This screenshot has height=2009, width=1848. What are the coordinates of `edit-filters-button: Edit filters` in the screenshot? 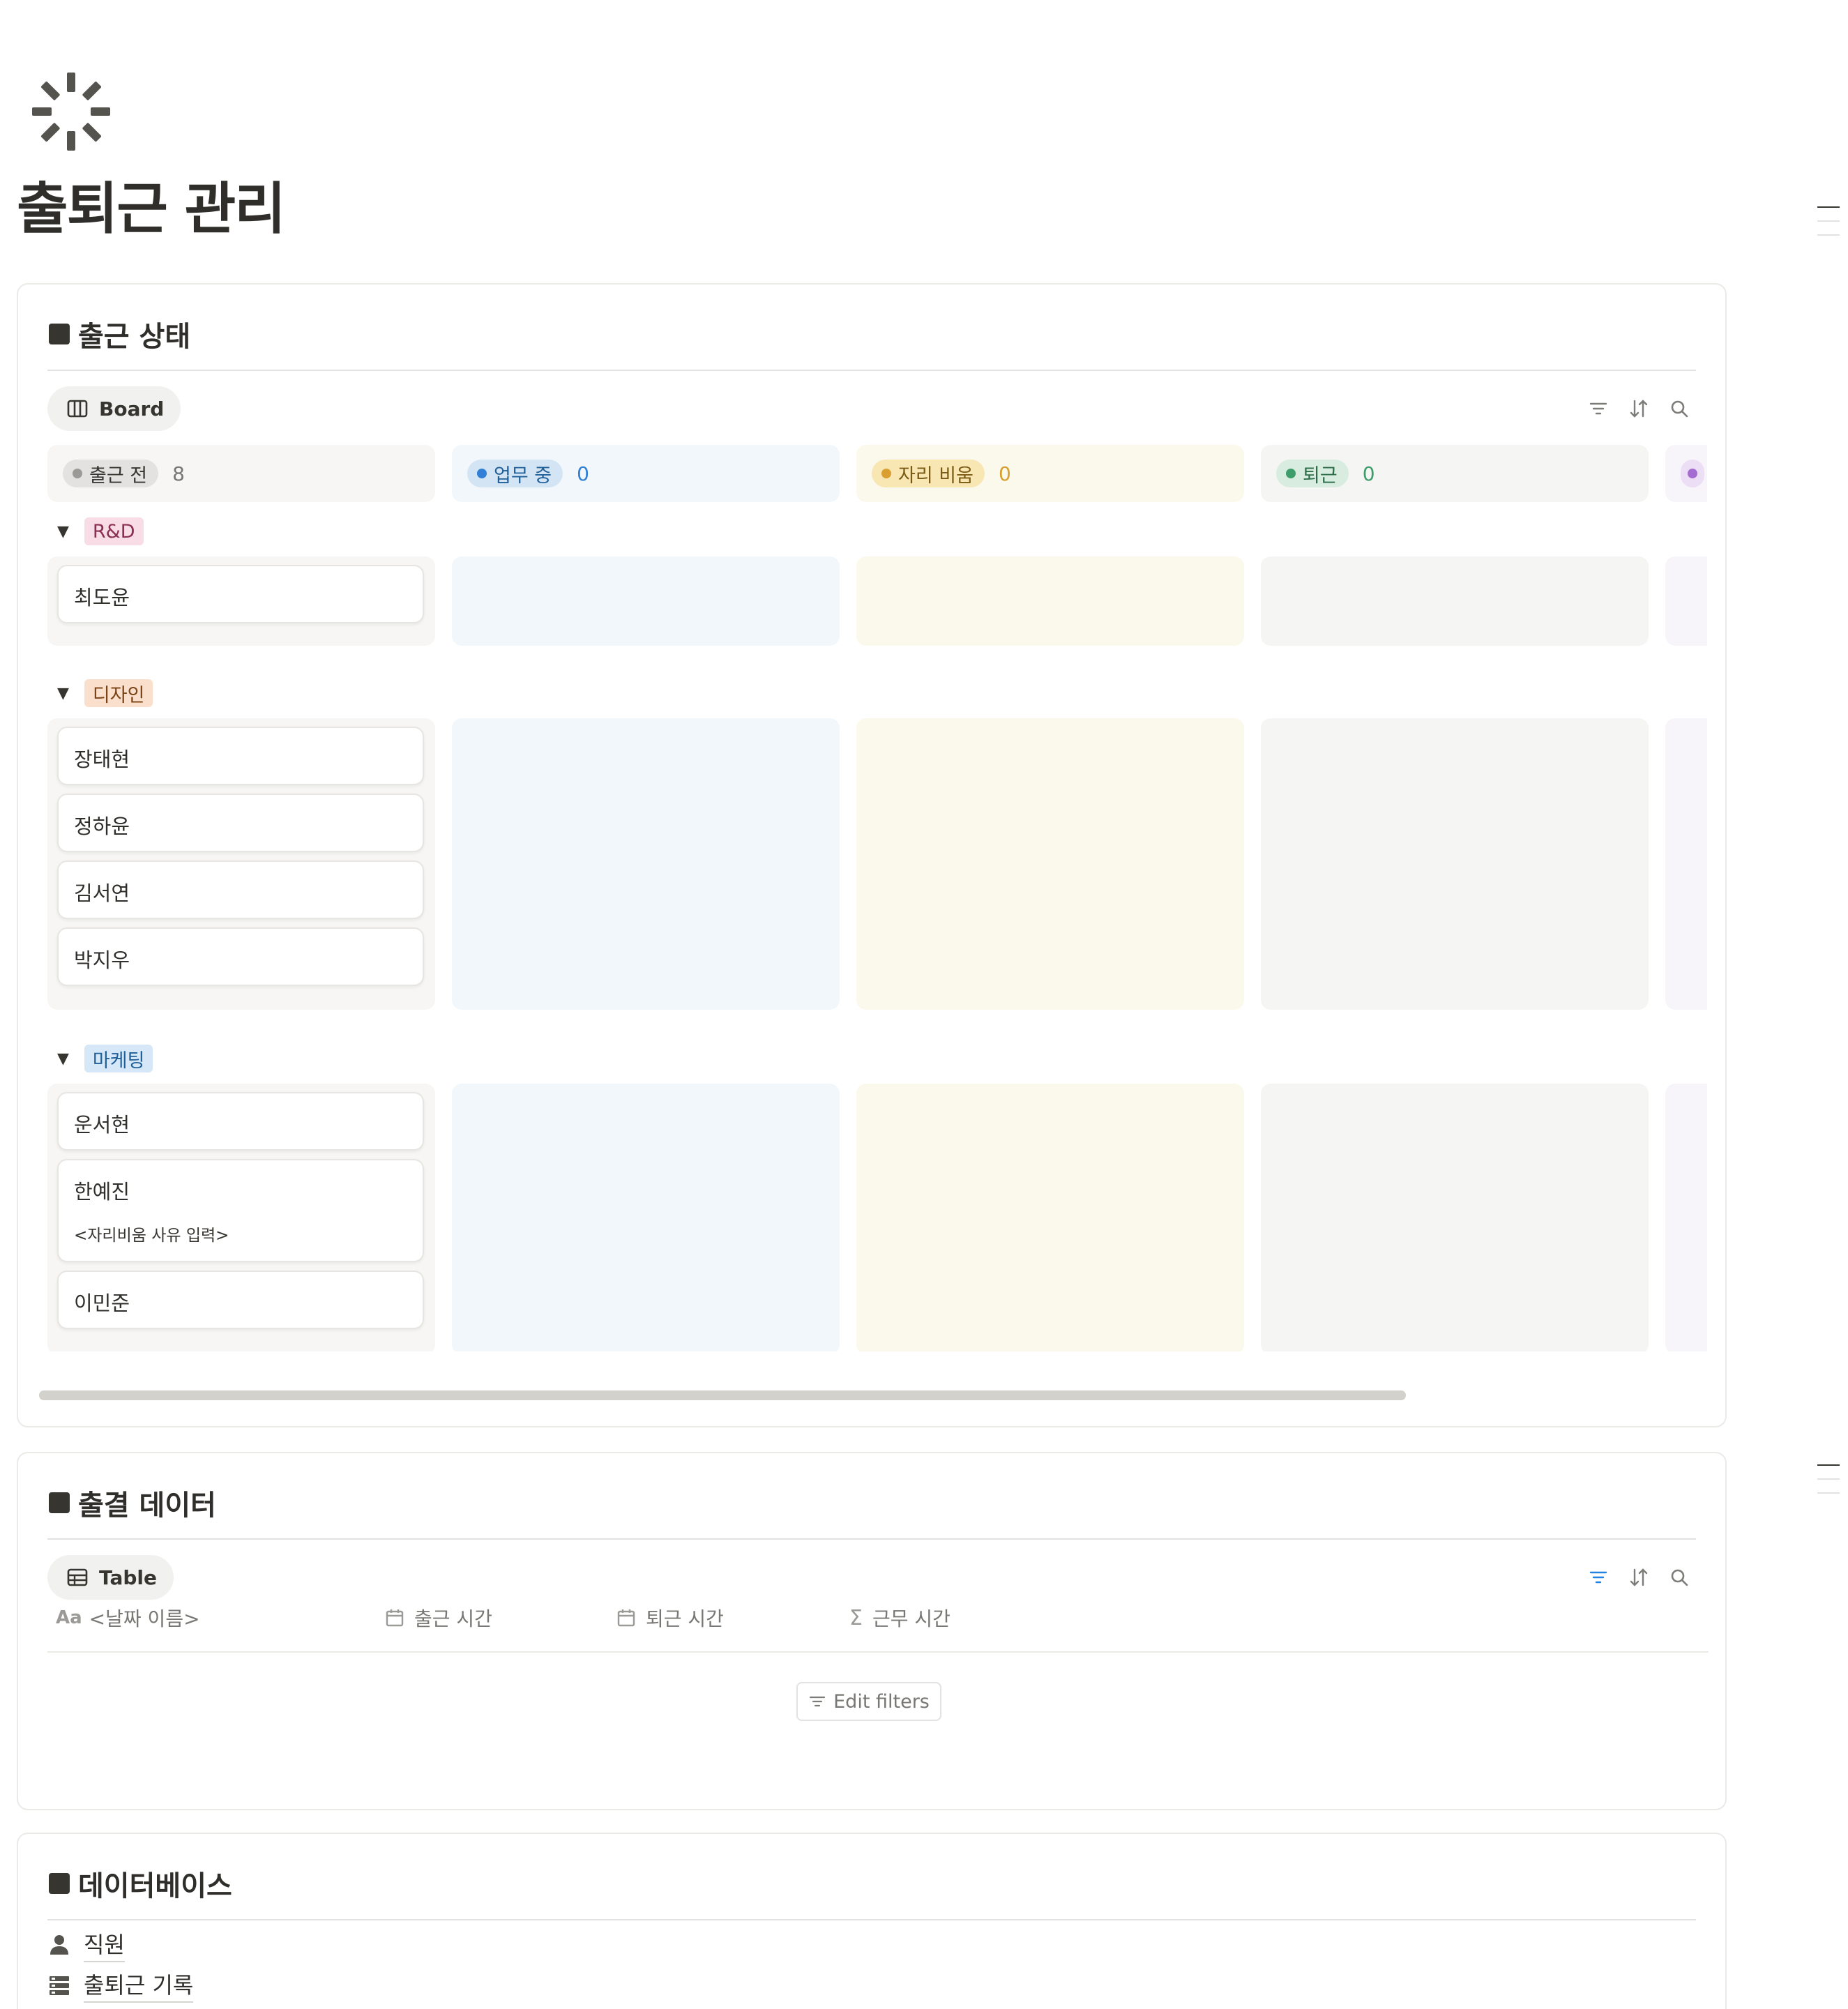 It's located at (868, 1701).